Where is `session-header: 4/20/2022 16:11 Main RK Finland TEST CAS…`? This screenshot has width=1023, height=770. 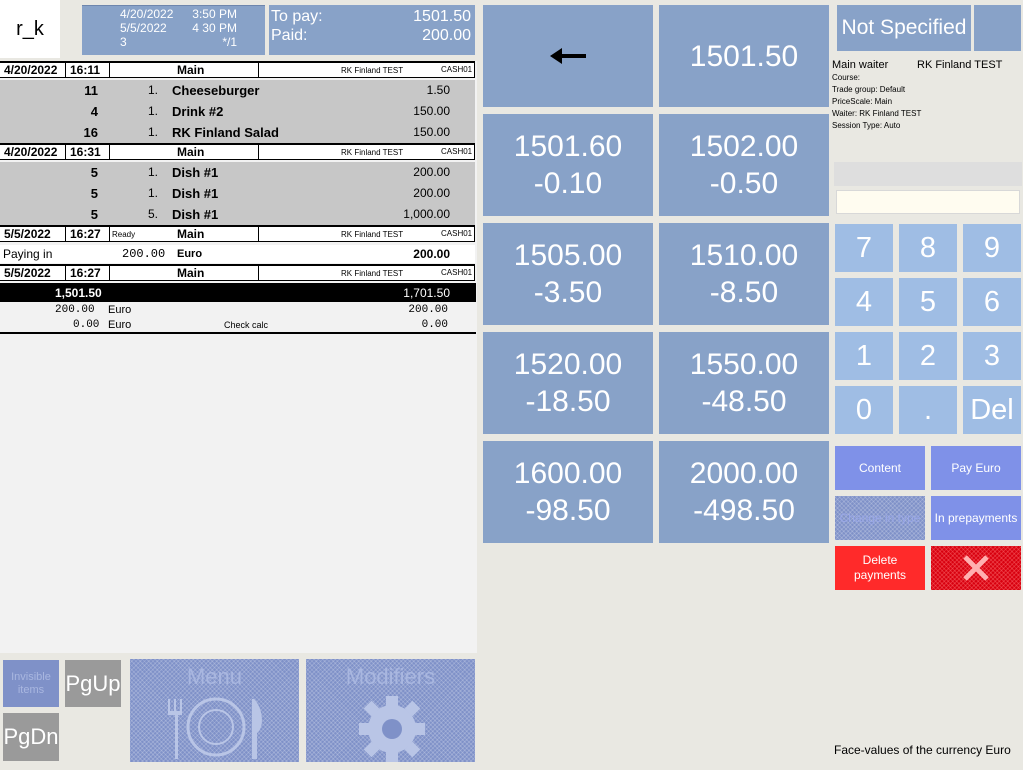
session-header: 4/20/2022 16:11 Main RK Finland TEST CAS… is located at coordinates (237, 69).